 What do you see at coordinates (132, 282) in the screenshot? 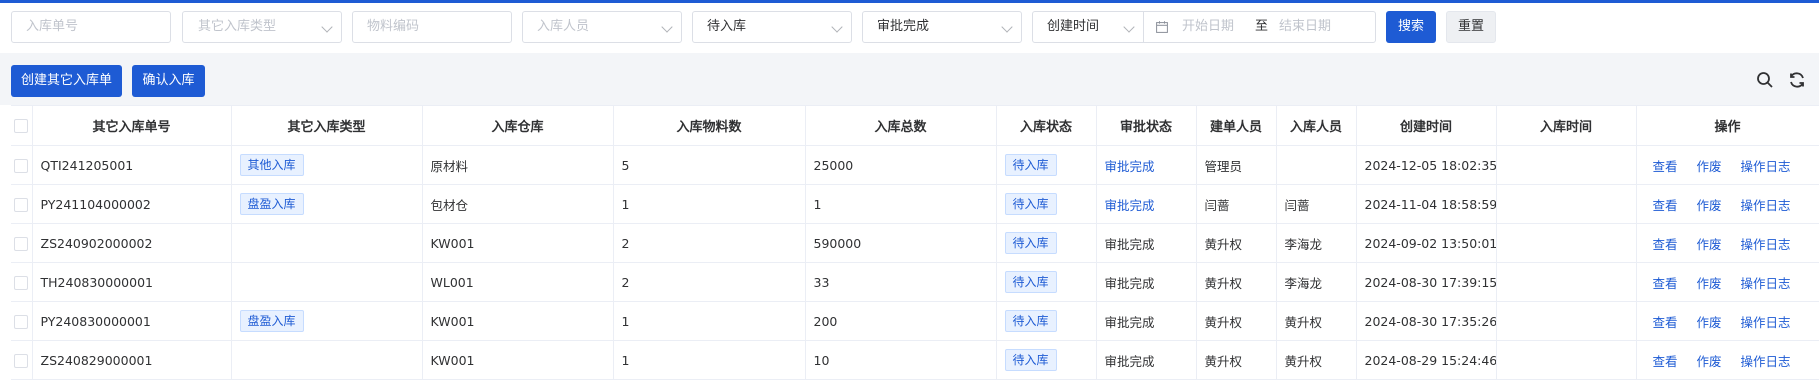
I see `order-no-cell: TH240830000001` at bounding box center [132, 282].